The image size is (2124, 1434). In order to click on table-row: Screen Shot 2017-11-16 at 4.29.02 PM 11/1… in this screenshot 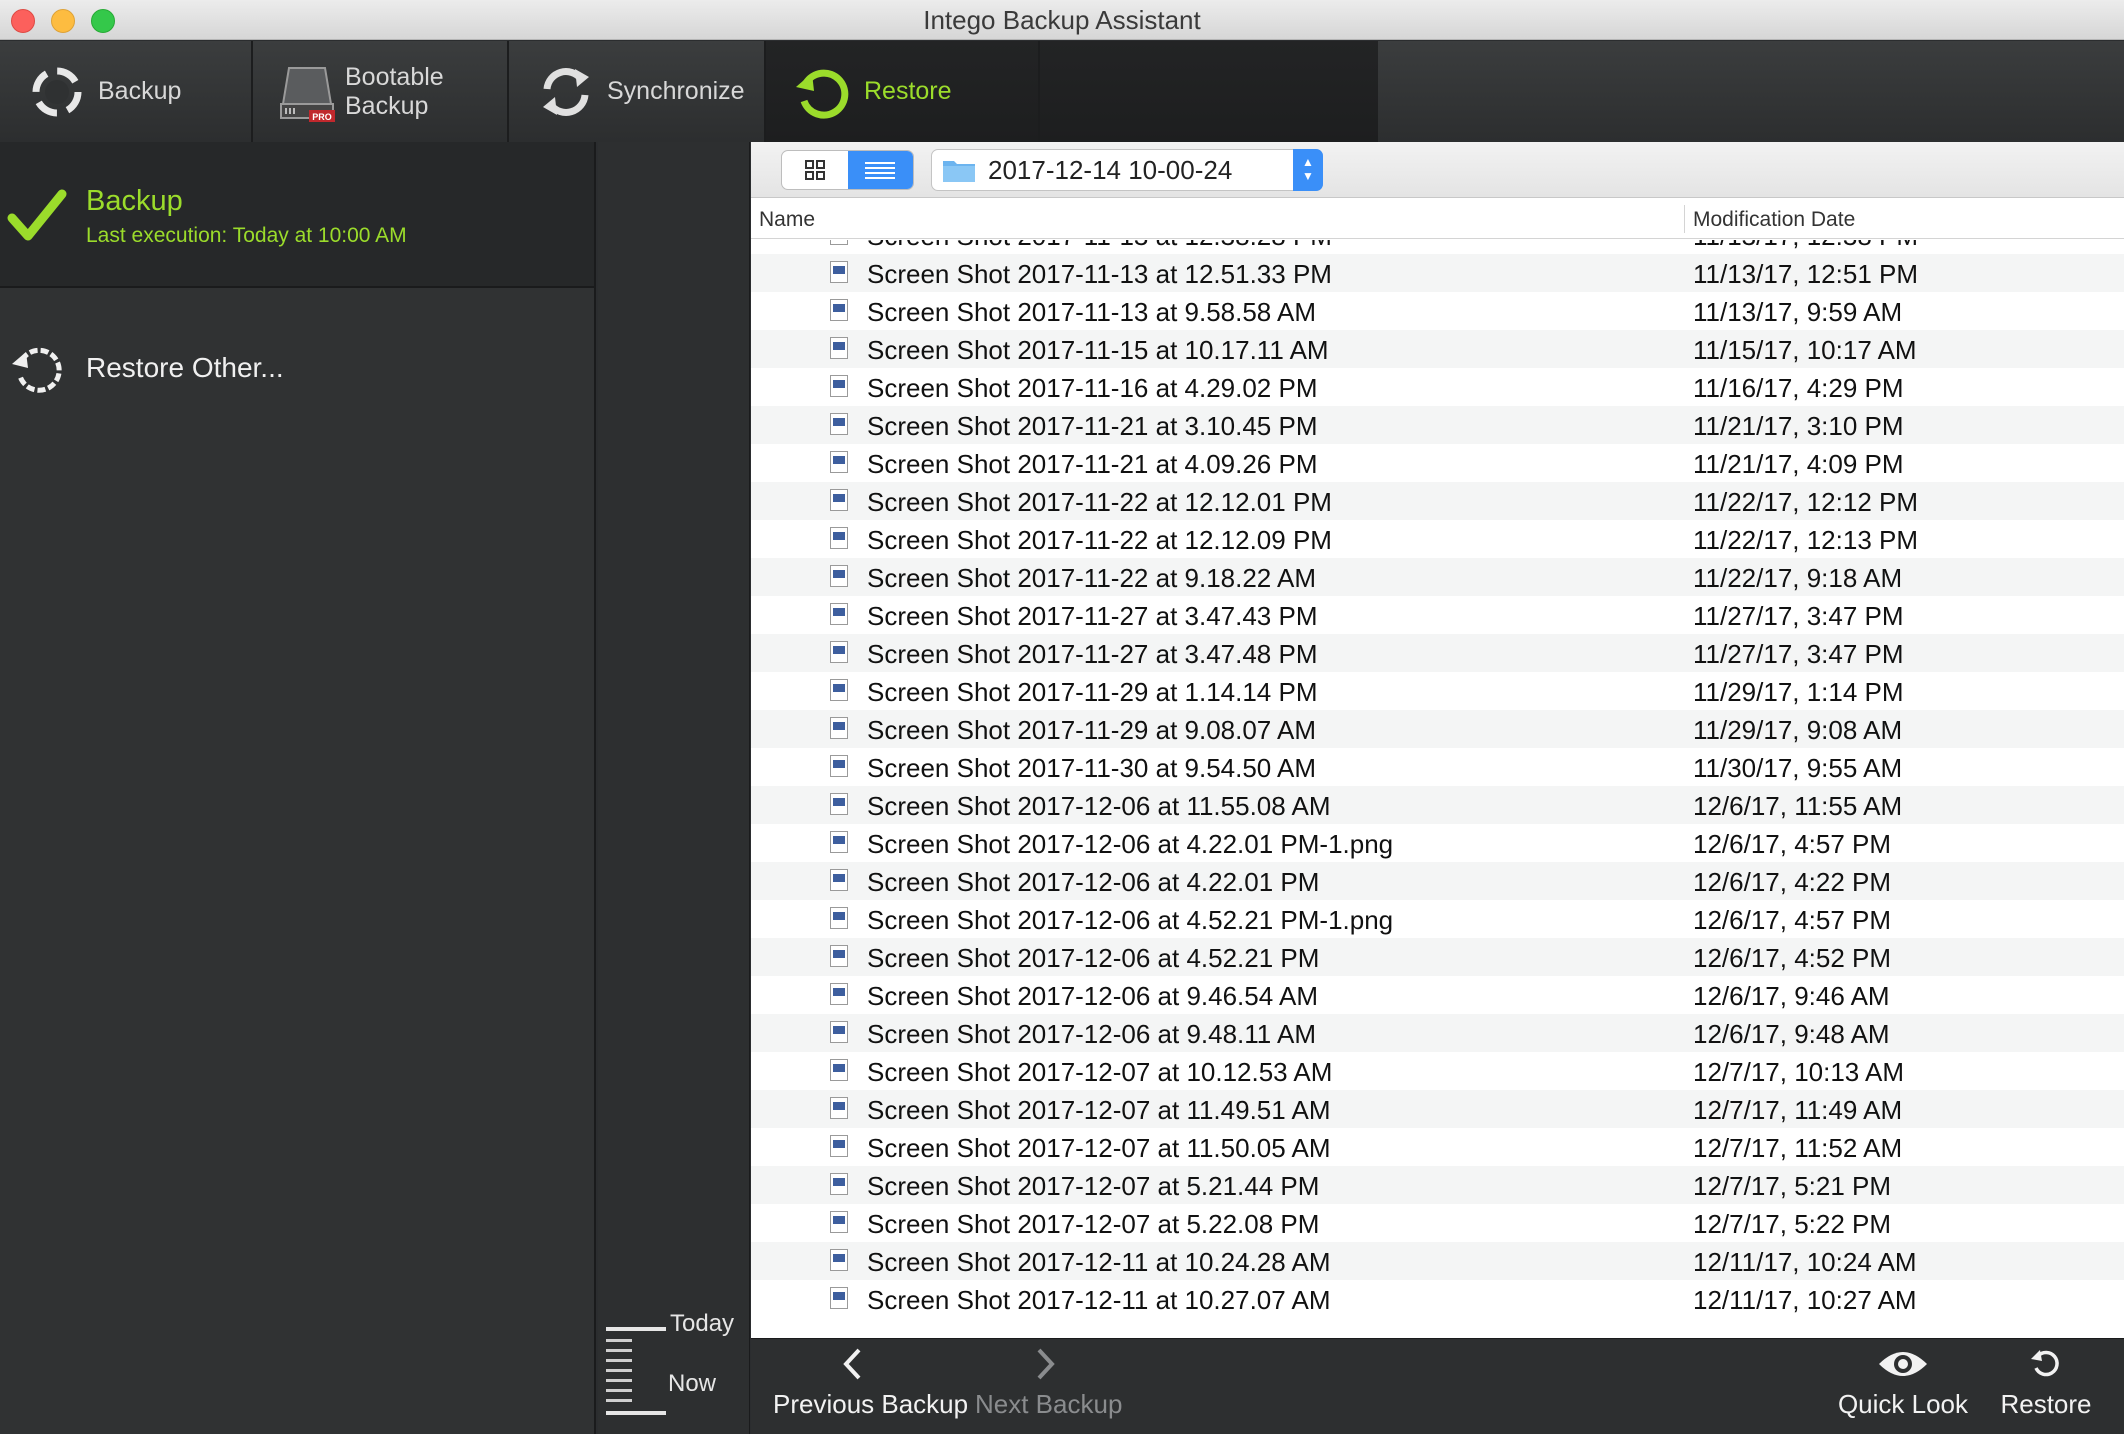, I will do `click(1437, 387)`.